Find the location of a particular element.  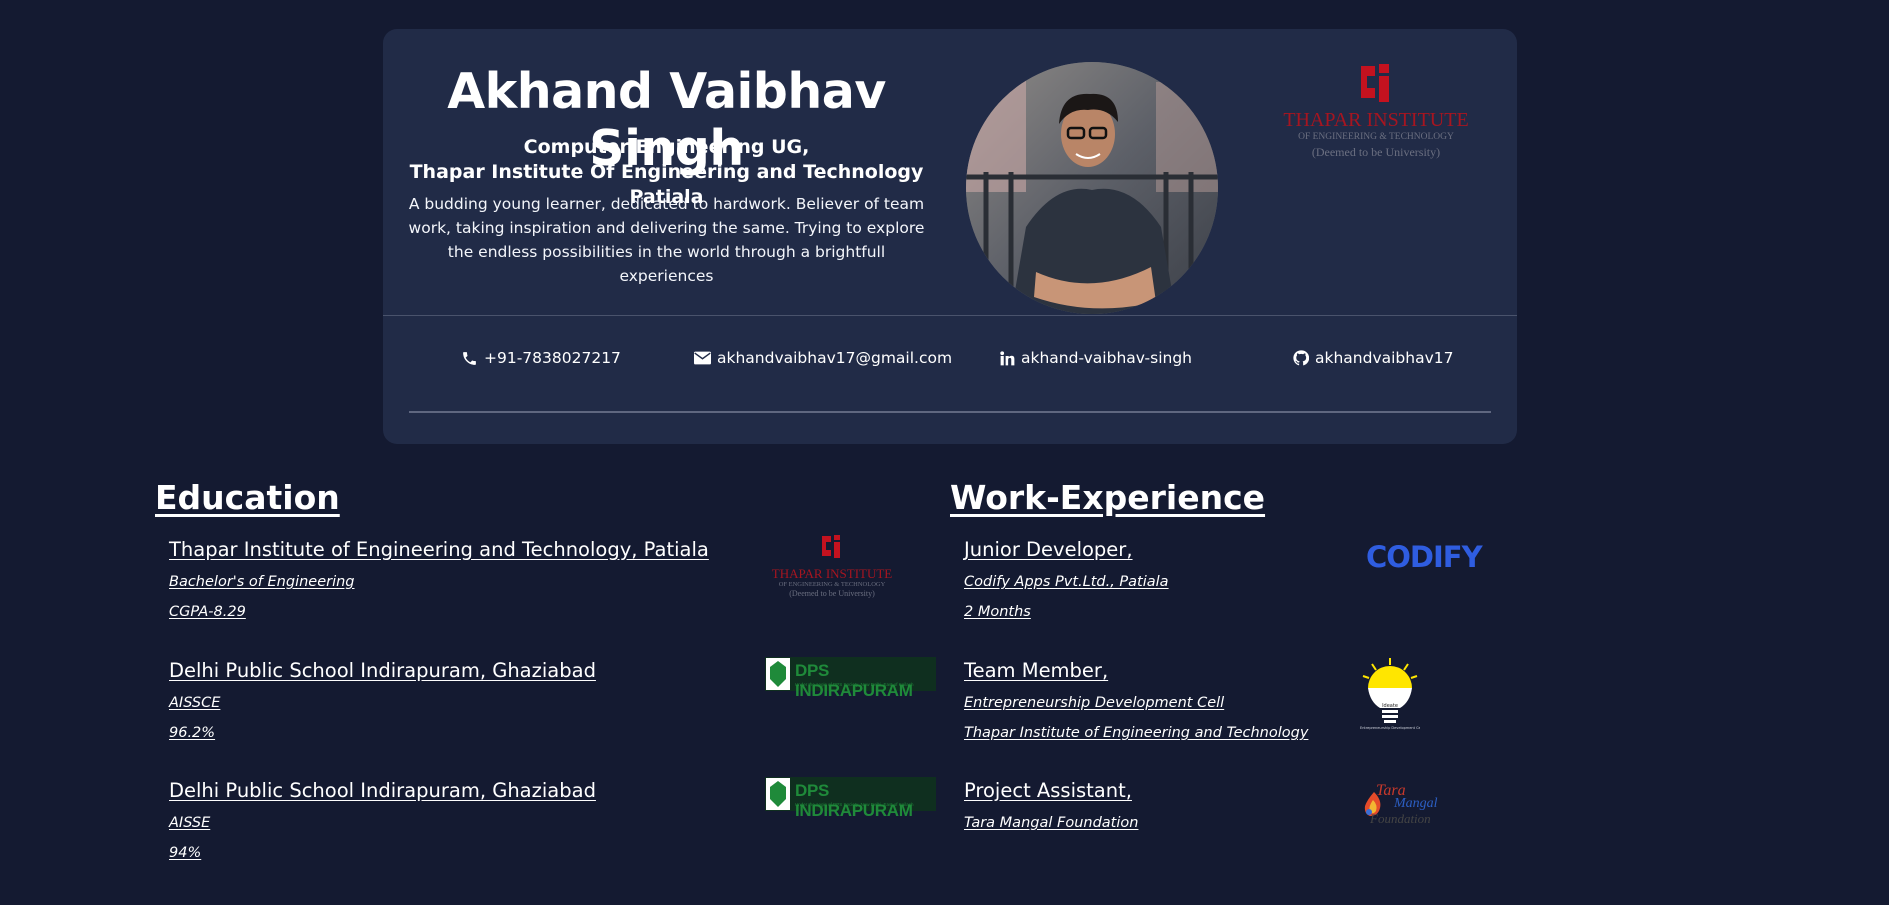

work-role: Team Member, is located at coordinates (1136, 671).